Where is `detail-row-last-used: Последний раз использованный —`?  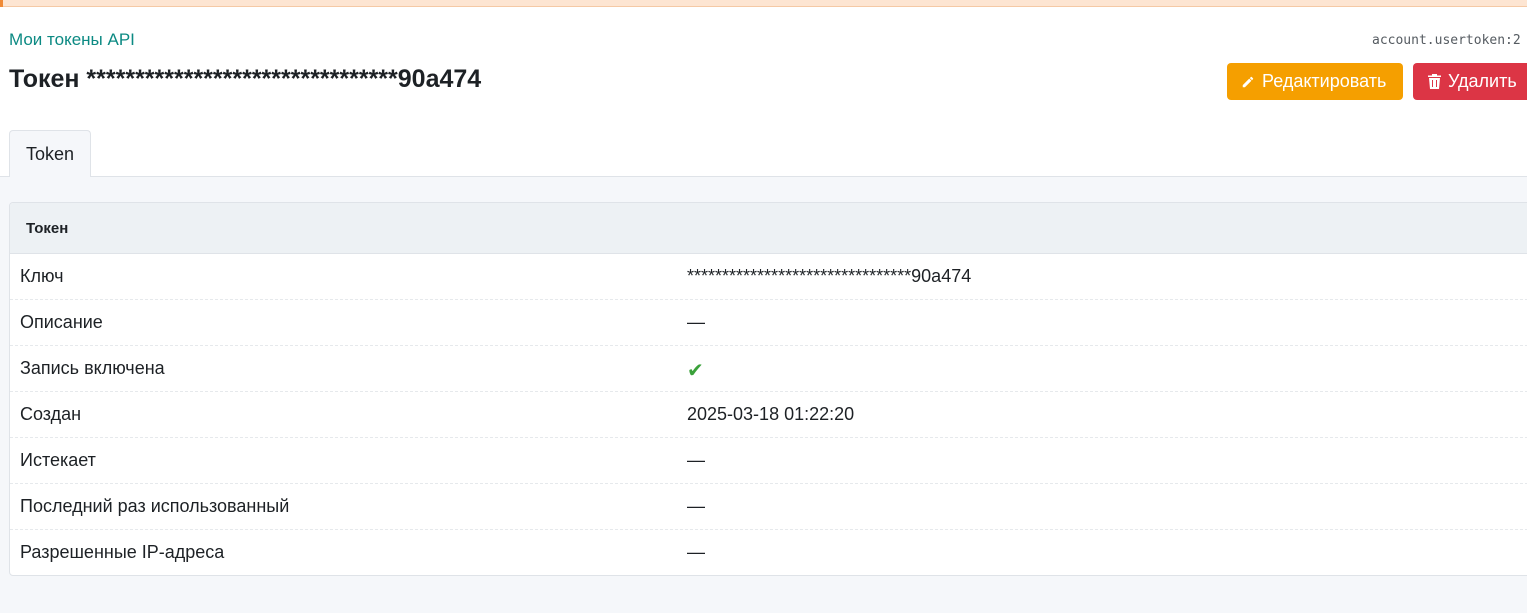 detail-row-last-used: Последний раз использованный — is located at coordinates (768, 507).